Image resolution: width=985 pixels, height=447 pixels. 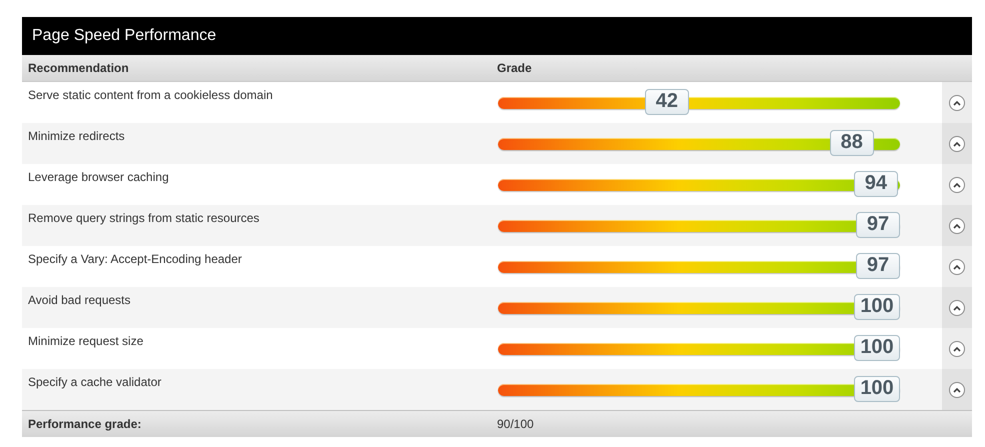 I want to click on recommendation-text: Minimize request size, so click(x=85, y=341).